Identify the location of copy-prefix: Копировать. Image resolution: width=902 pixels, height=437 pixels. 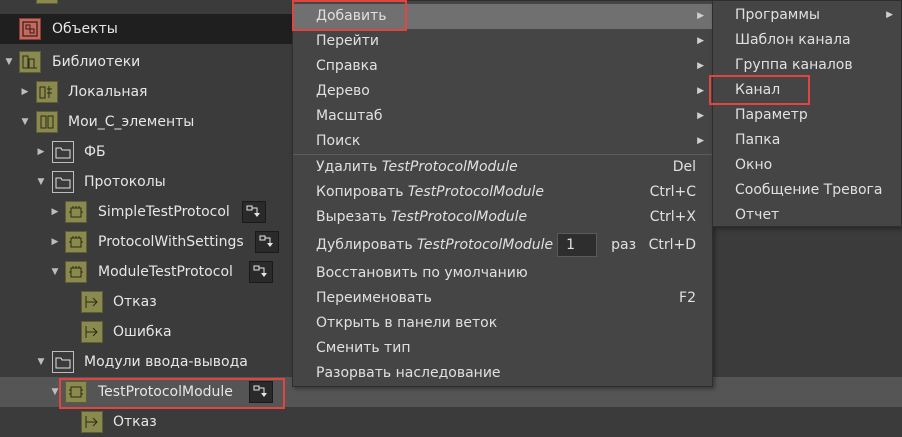
(360, 192).